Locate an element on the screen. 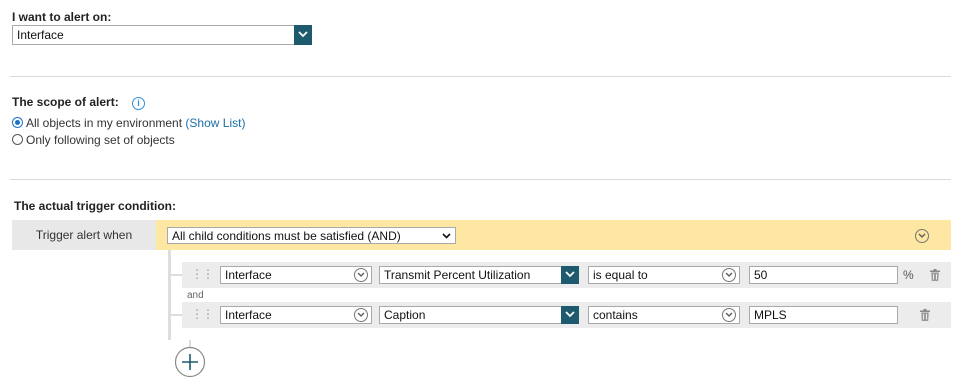 This screenshot has width=969, height=392. and-joiner: and is located at coordinates (195, 295).